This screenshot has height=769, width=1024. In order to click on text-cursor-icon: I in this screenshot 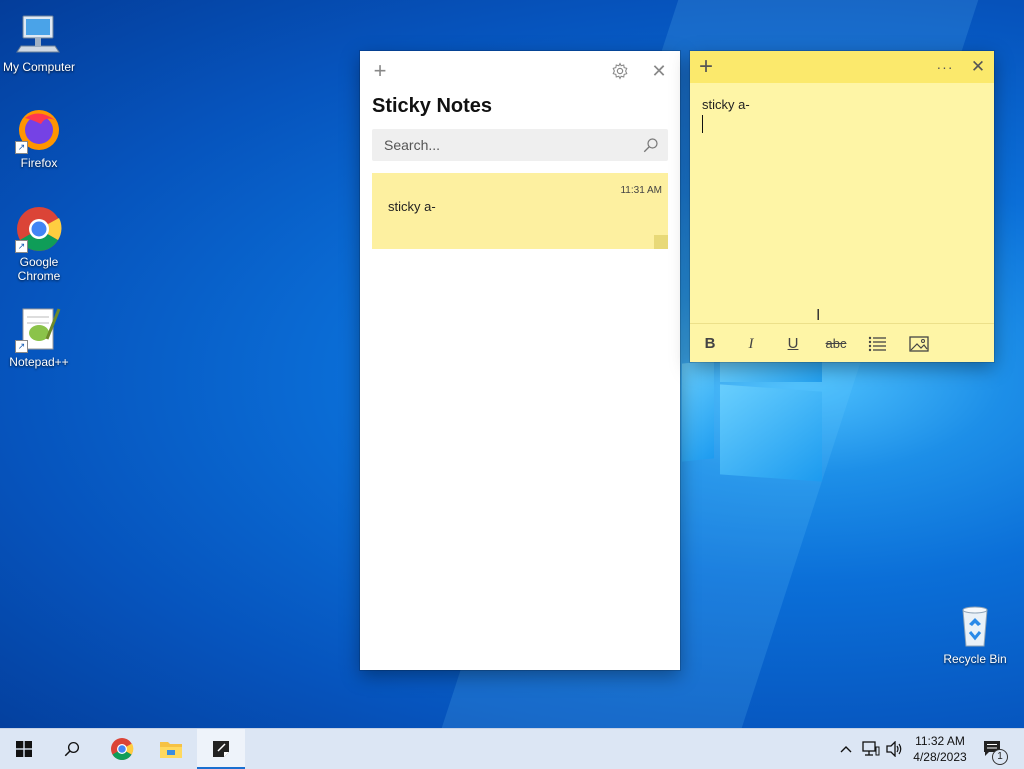, I will do `click(818, 315)`.